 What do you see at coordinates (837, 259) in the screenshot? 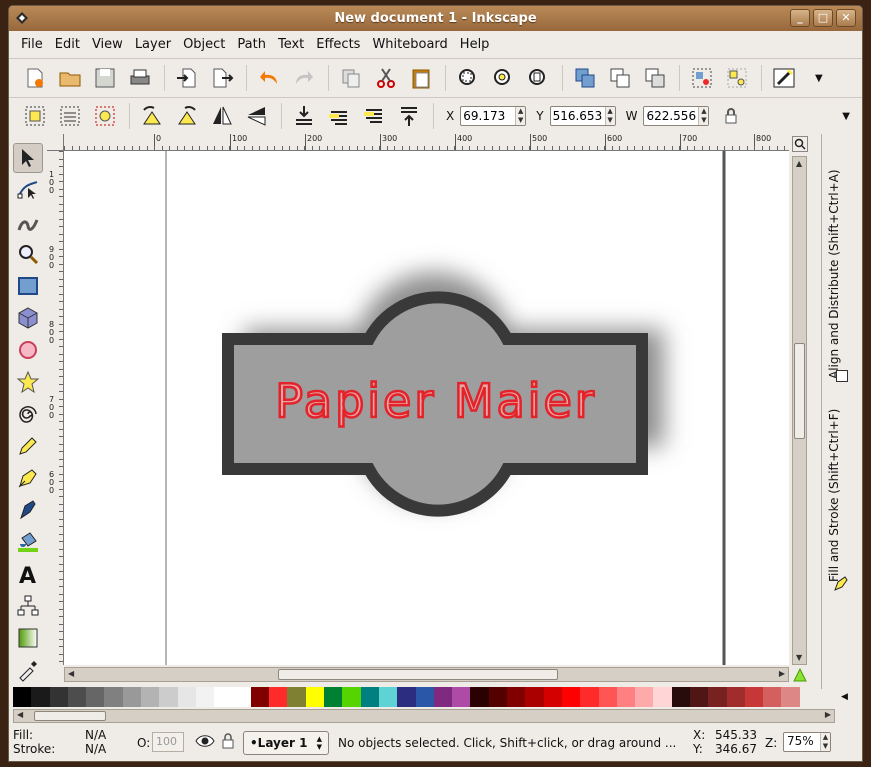
I see `dock-tab-align: Align and Distribute (Shift+Ctrl+A)` at bounding box center [837, 259].